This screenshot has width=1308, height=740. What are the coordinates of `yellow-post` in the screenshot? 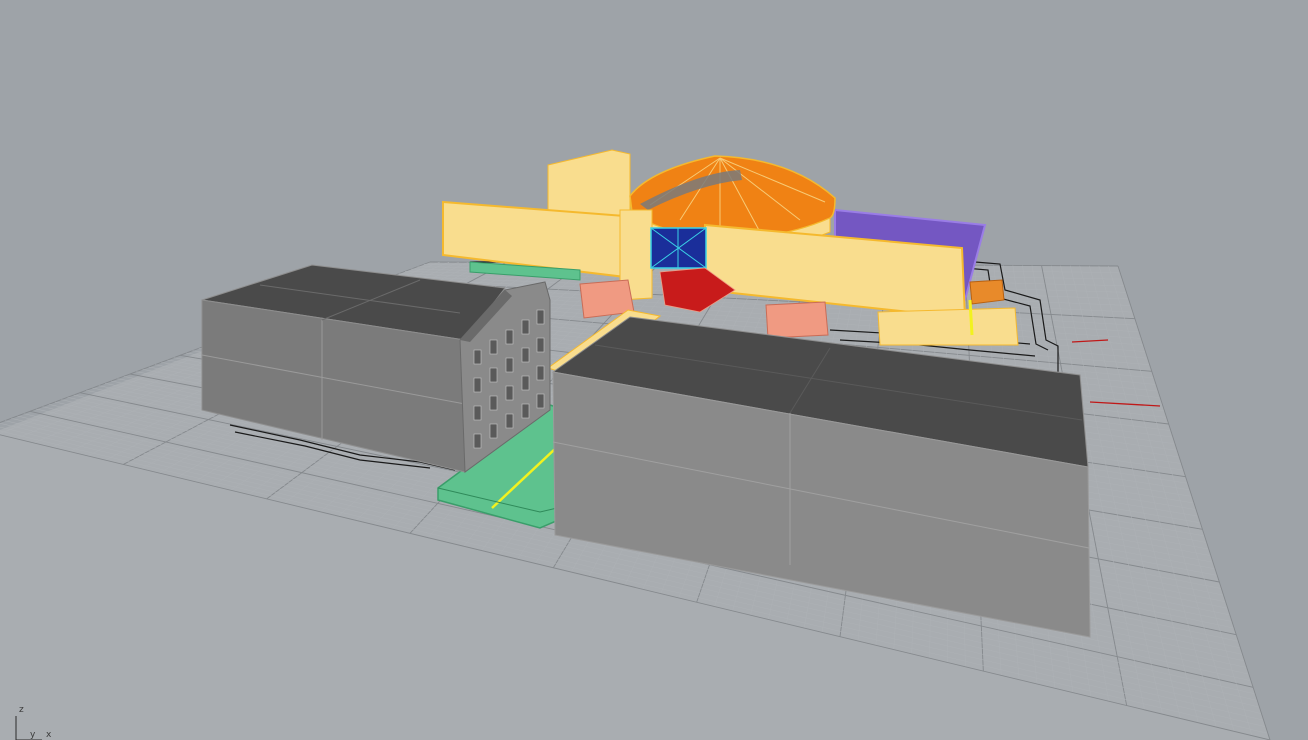 It's located at (971, 317).